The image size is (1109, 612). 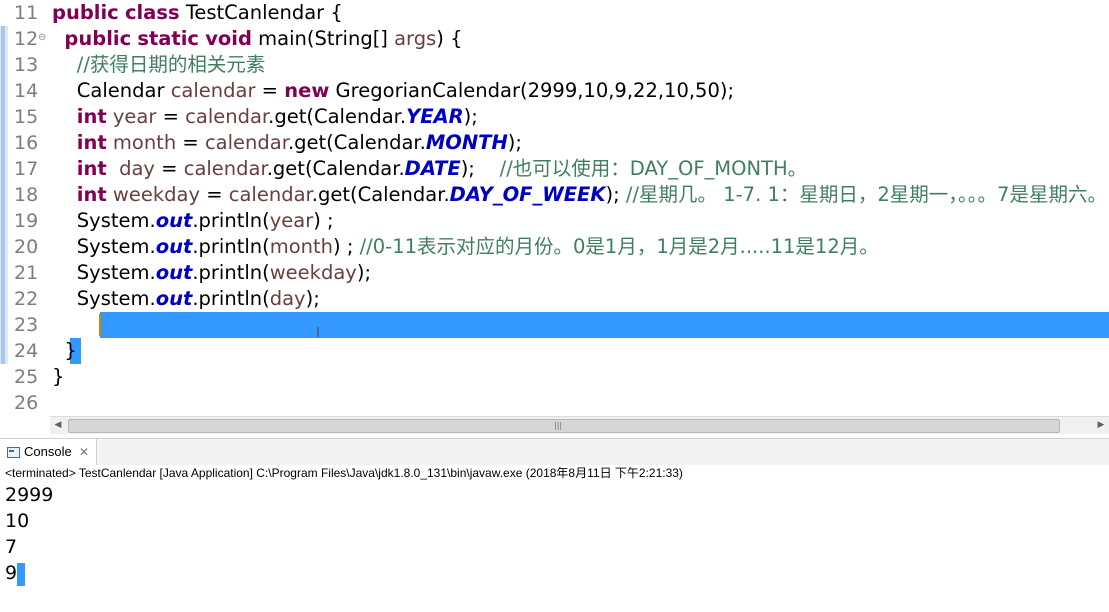 I want to click on code-line: 24 }, so click(x=554, y=351).